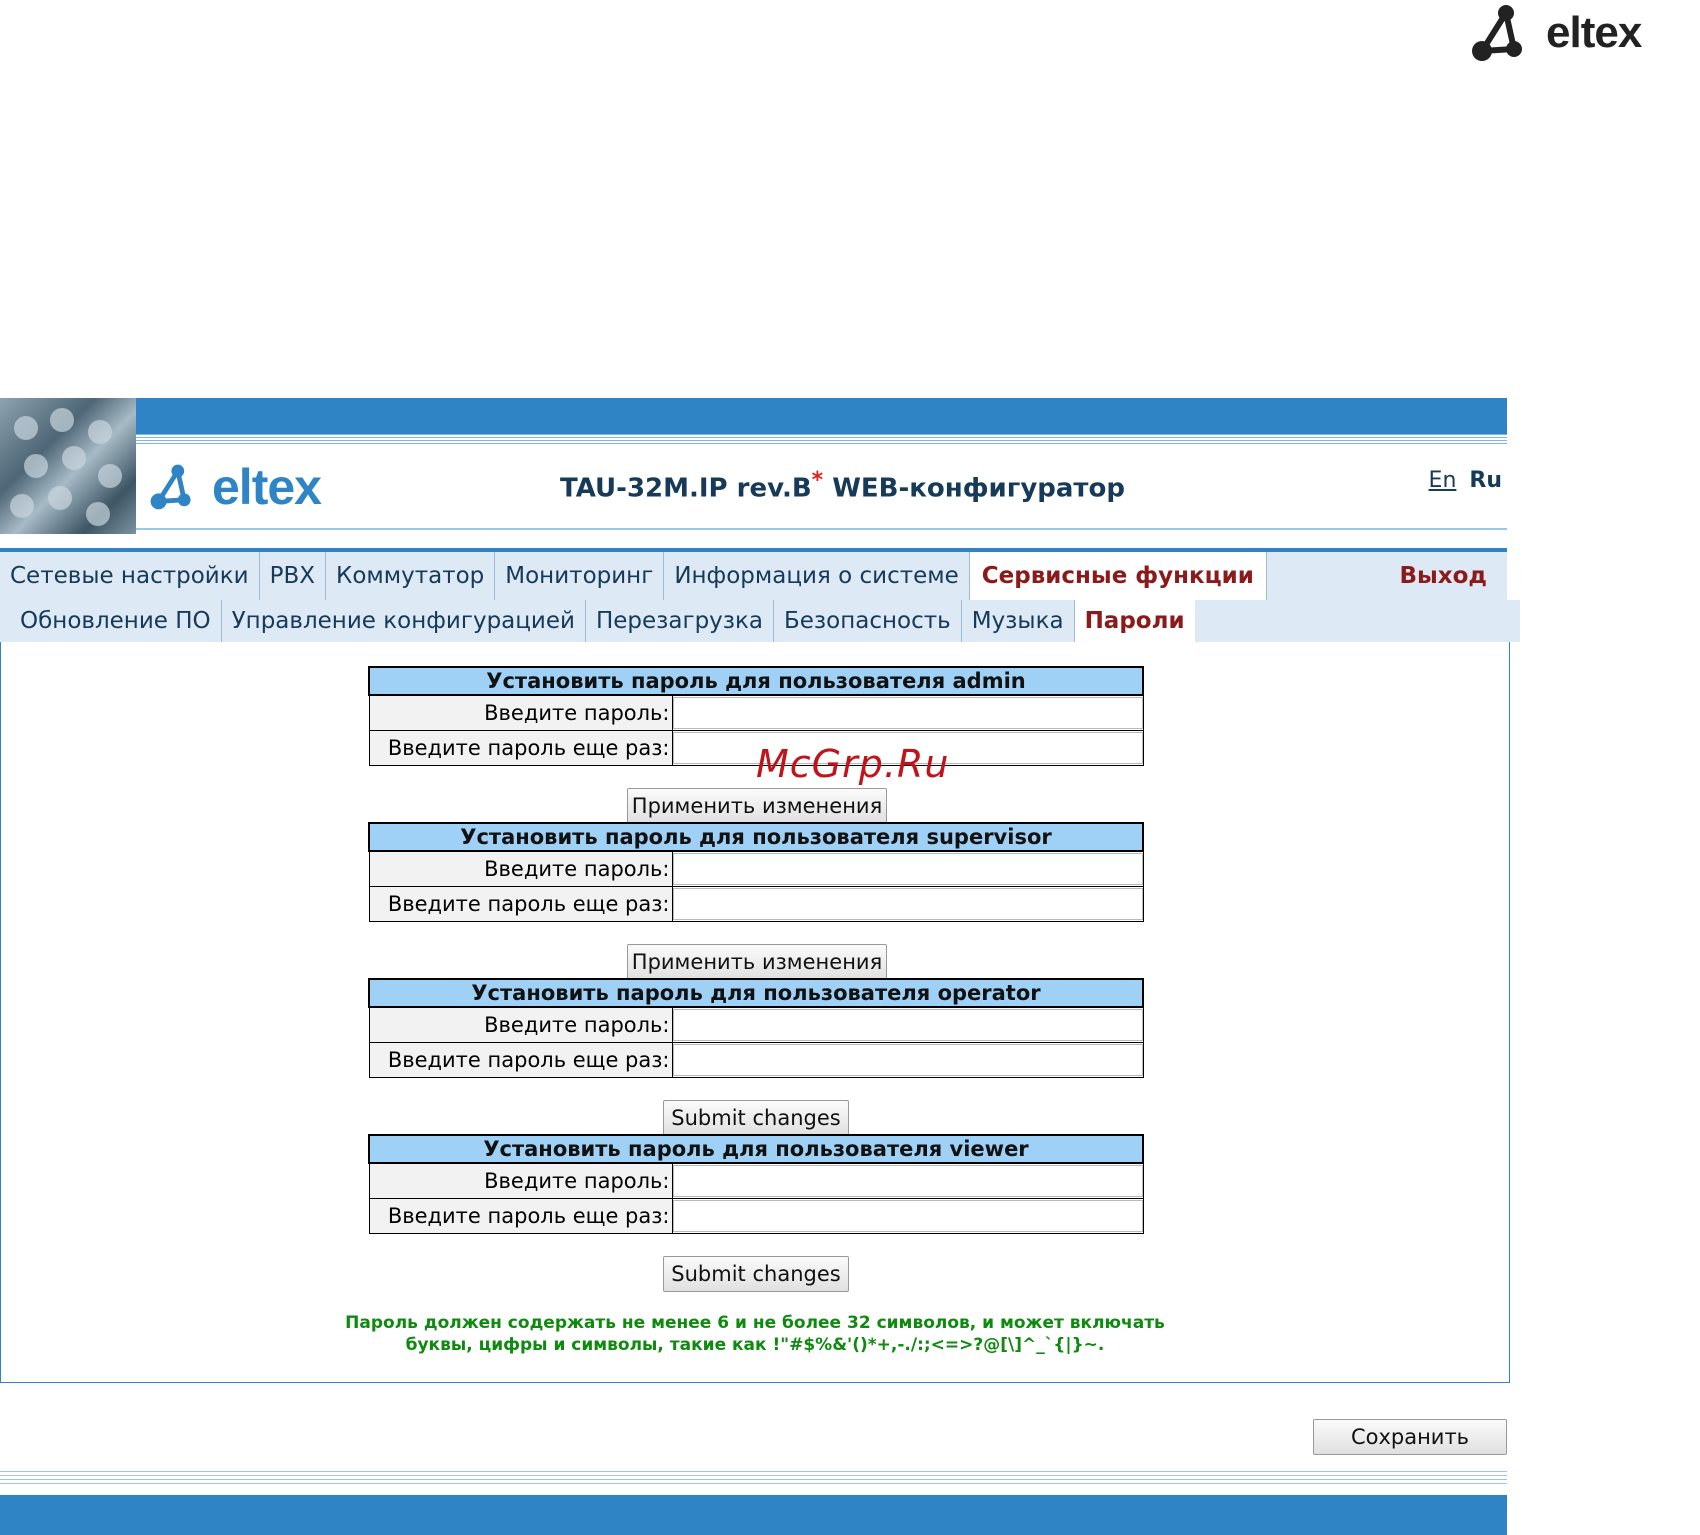 The image size is (1700, 1535). What do you see at coordinates (293, 576) in the screenshot?
I see `menu-item-pbx: PBX` at bounding box center [293, 576].